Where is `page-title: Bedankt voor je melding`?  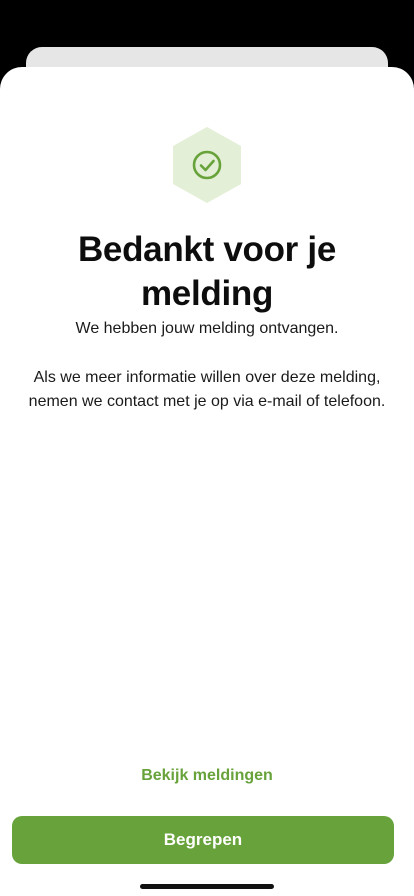
page-title: Bedankt voor je melding is located at coordinates (207, 271).